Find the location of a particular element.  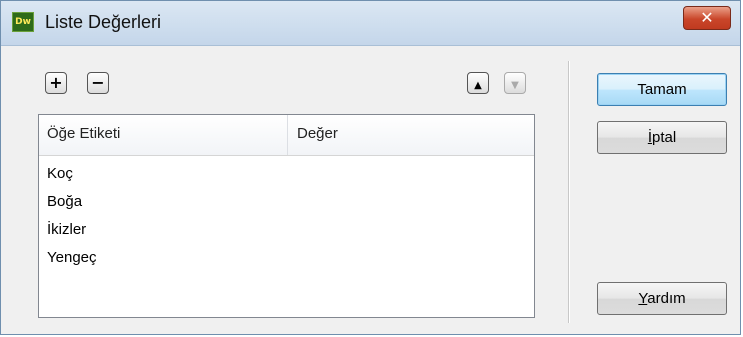

close-icon: ✕ is located at coordinates (707, 17).